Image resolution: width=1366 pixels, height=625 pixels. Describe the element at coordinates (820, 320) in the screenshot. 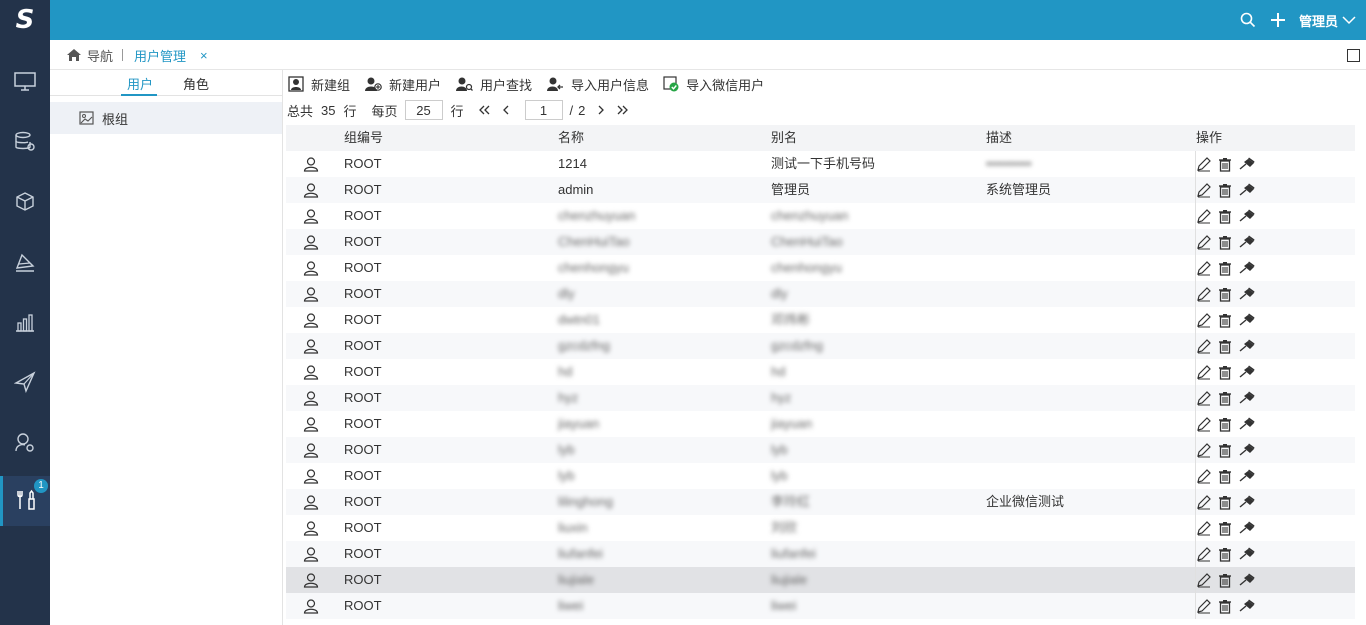

I see `table-row: ROOT dwtn01 邓炜彬` at that location.